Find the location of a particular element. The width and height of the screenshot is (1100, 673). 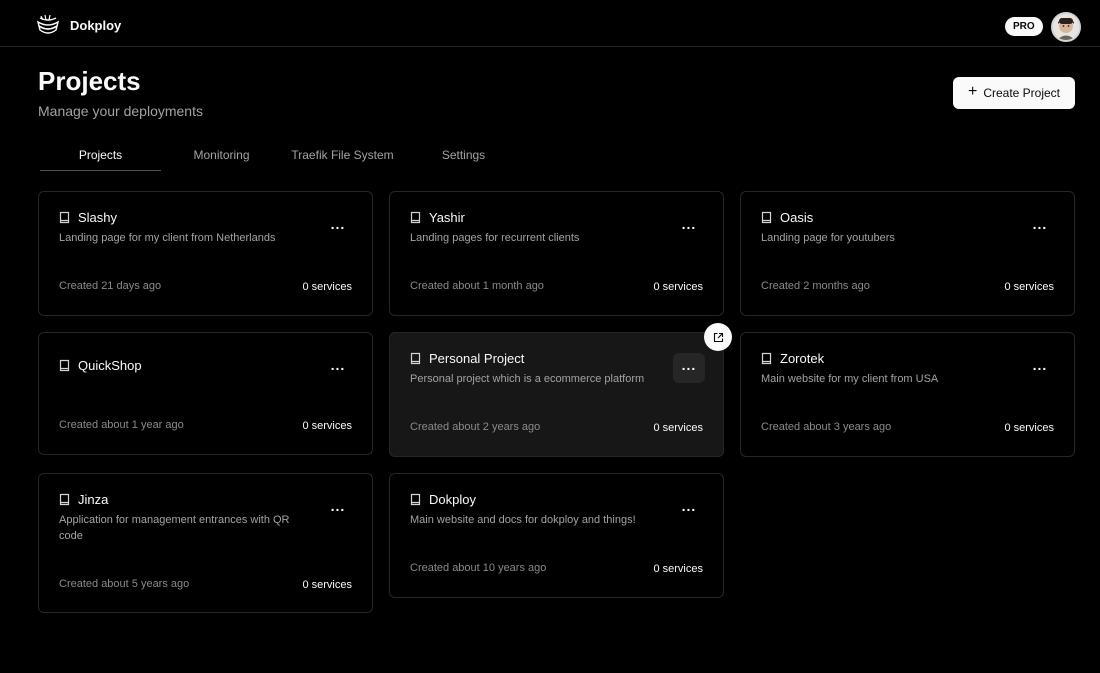

plus-icon: + is located at coordinates (972, 91).